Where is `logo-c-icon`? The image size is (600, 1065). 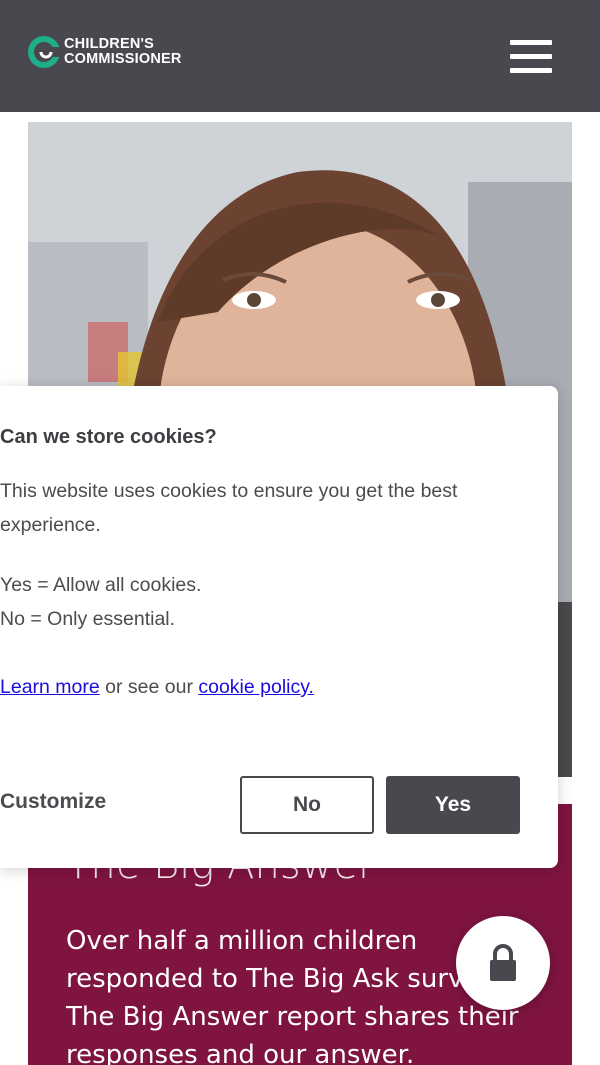 logo-c-icon is located at coordinates (44, 52).